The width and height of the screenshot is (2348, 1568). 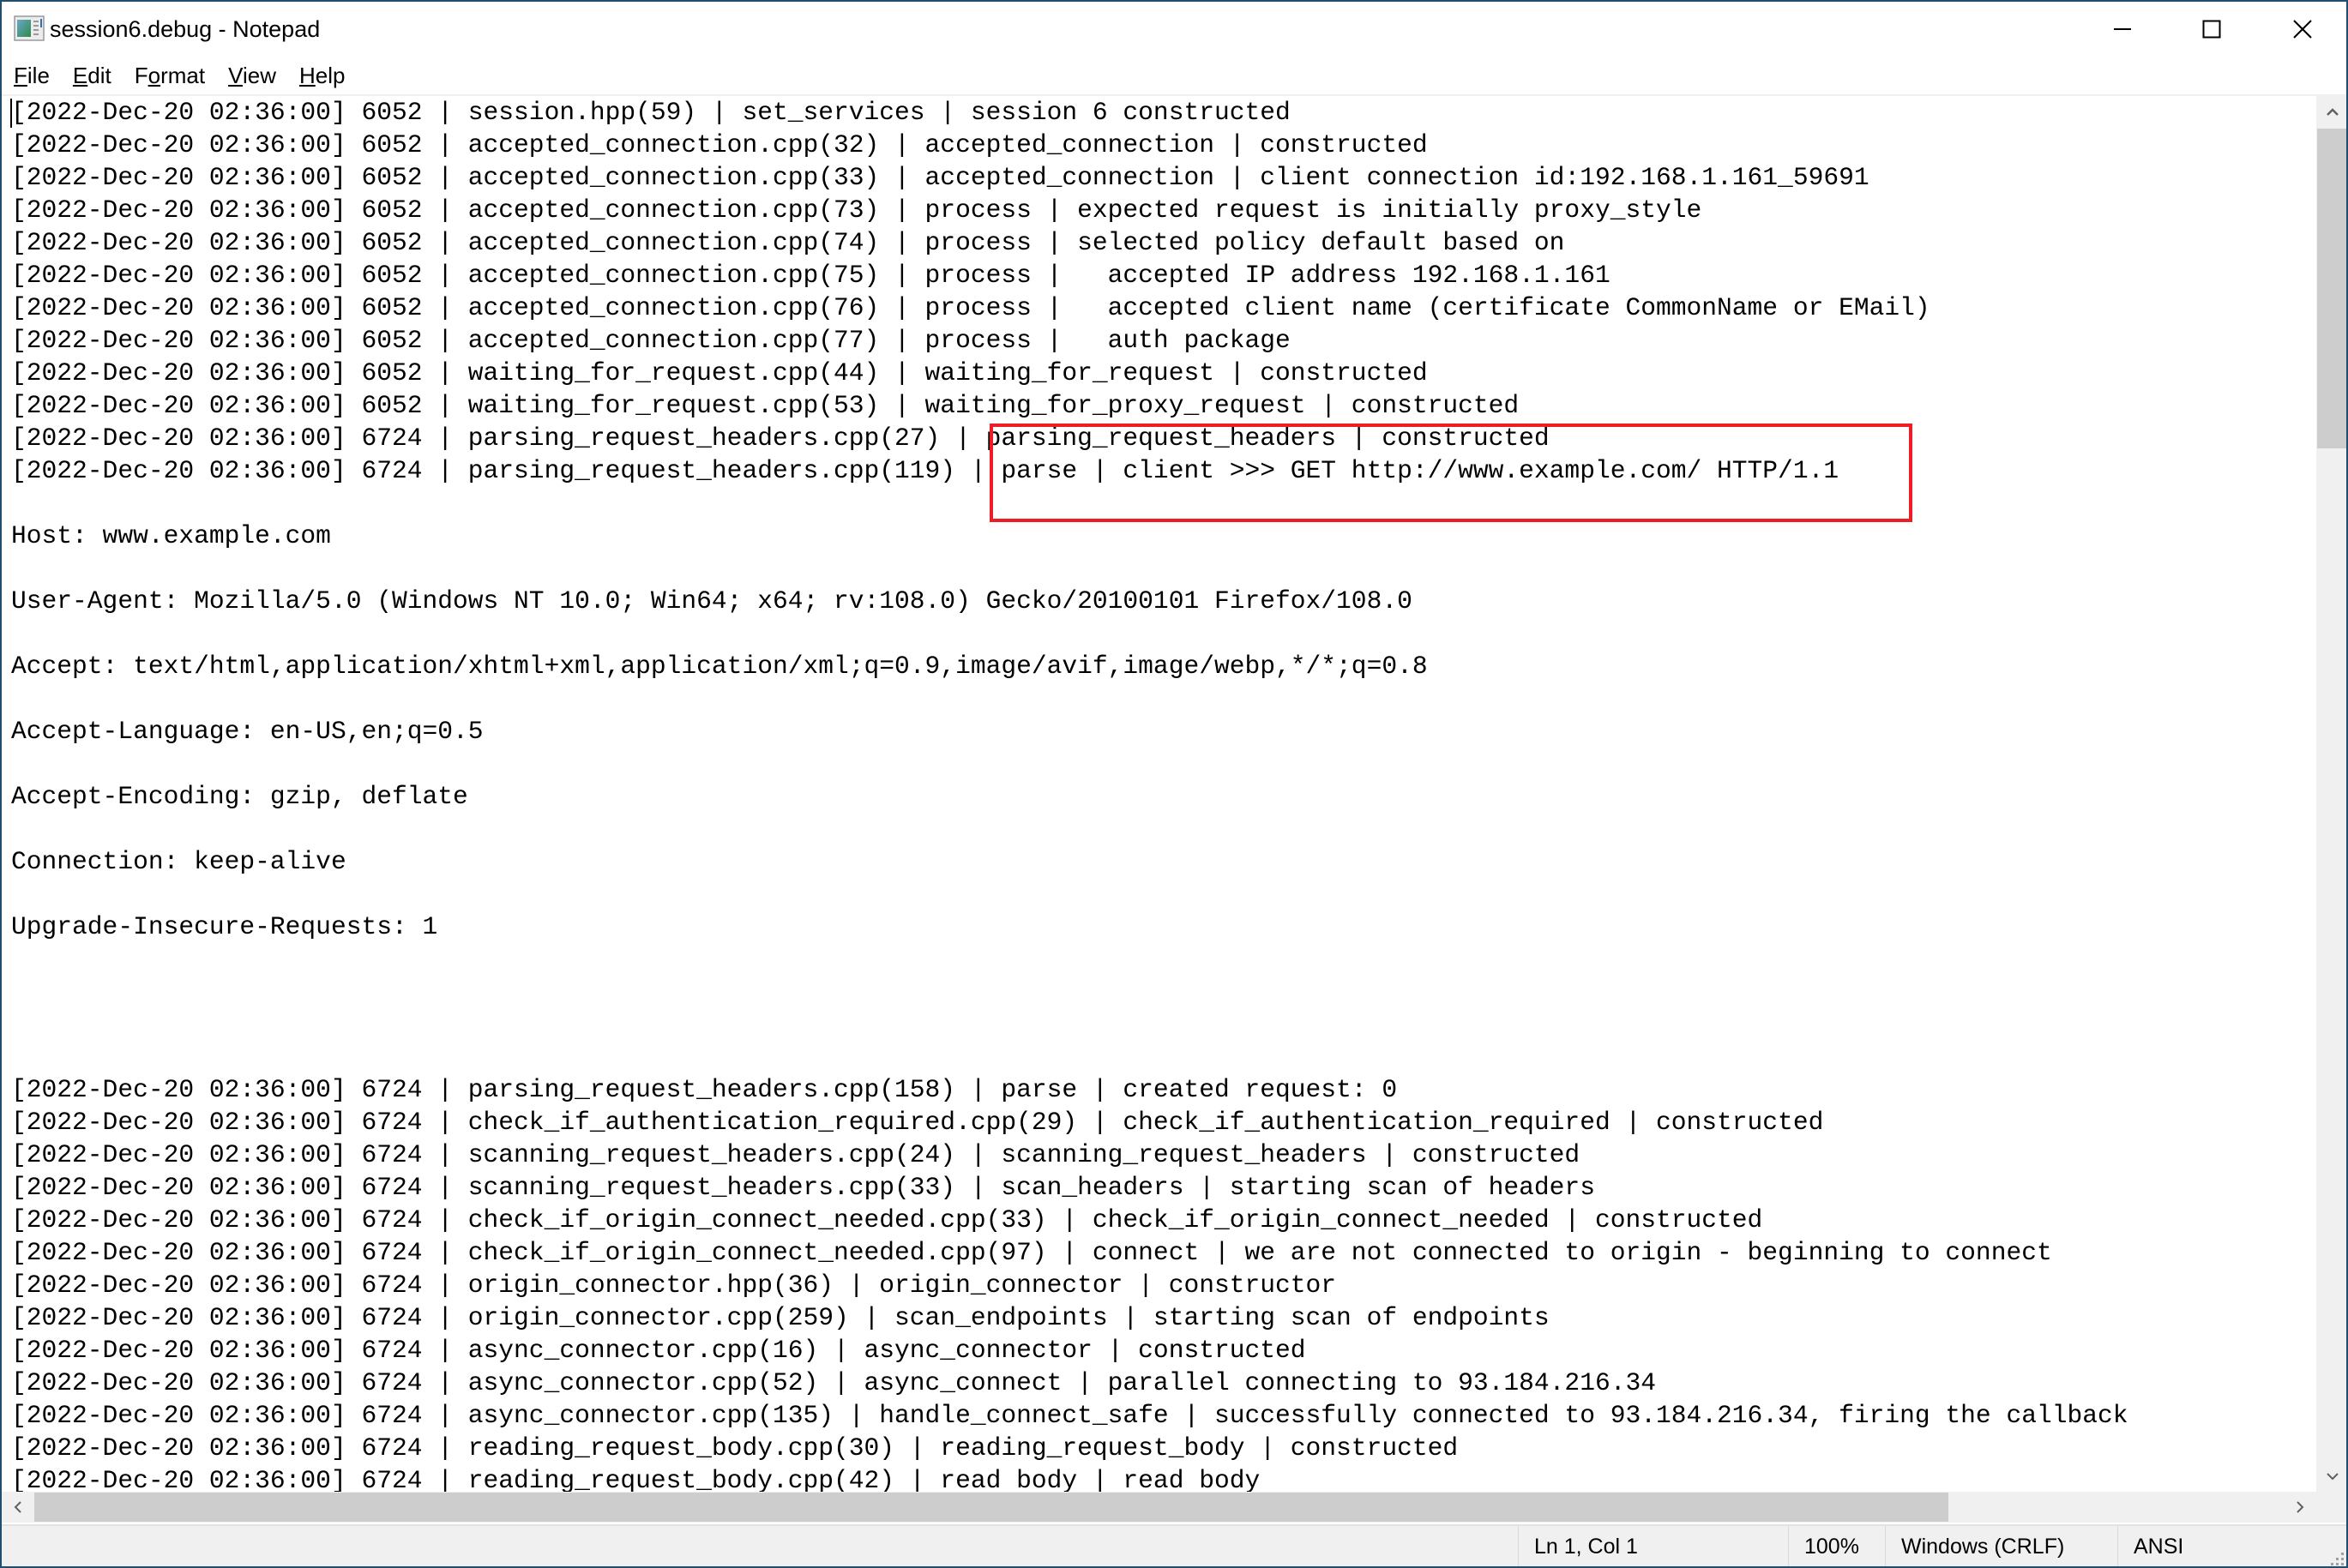 I want to click on menu-bar: File Edit Format View Help, so click(x=1174, y=75).